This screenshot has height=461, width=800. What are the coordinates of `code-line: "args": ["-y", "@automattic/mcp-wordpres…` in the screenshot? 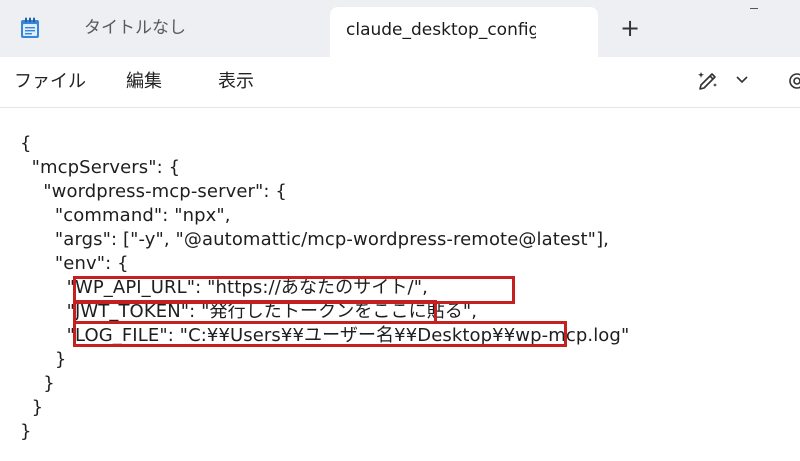 It's located at (315, 239).